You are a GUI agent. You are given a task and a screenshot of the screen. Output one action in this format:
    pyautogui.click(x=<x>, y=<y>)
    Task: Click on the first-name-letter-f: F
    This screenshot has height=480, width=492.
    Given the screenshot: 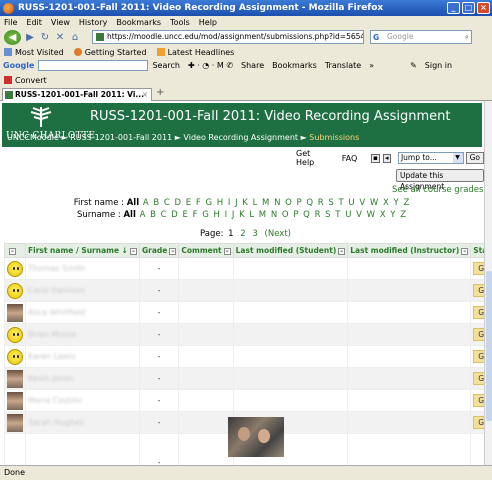 What is the action you would take?
    pyautogui.click(x=198, y=203)
    